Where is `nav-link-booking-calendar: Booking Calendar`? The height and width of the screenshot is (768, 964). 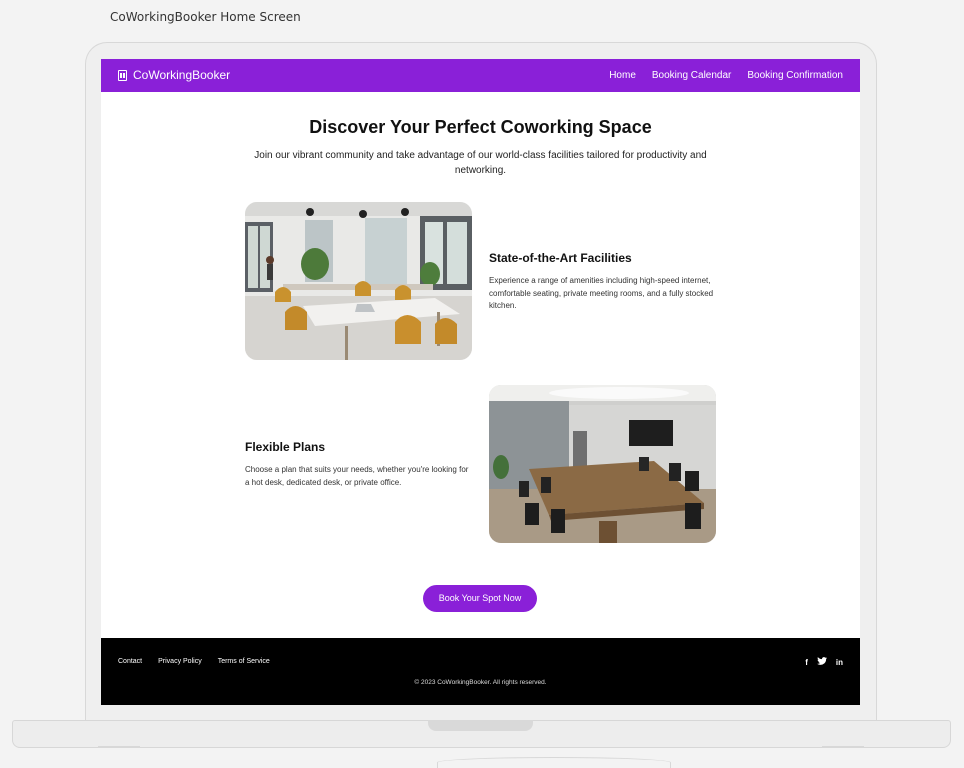
nav-link-booking-calendar: Booking Calendar is located at coordinates (692, 75).